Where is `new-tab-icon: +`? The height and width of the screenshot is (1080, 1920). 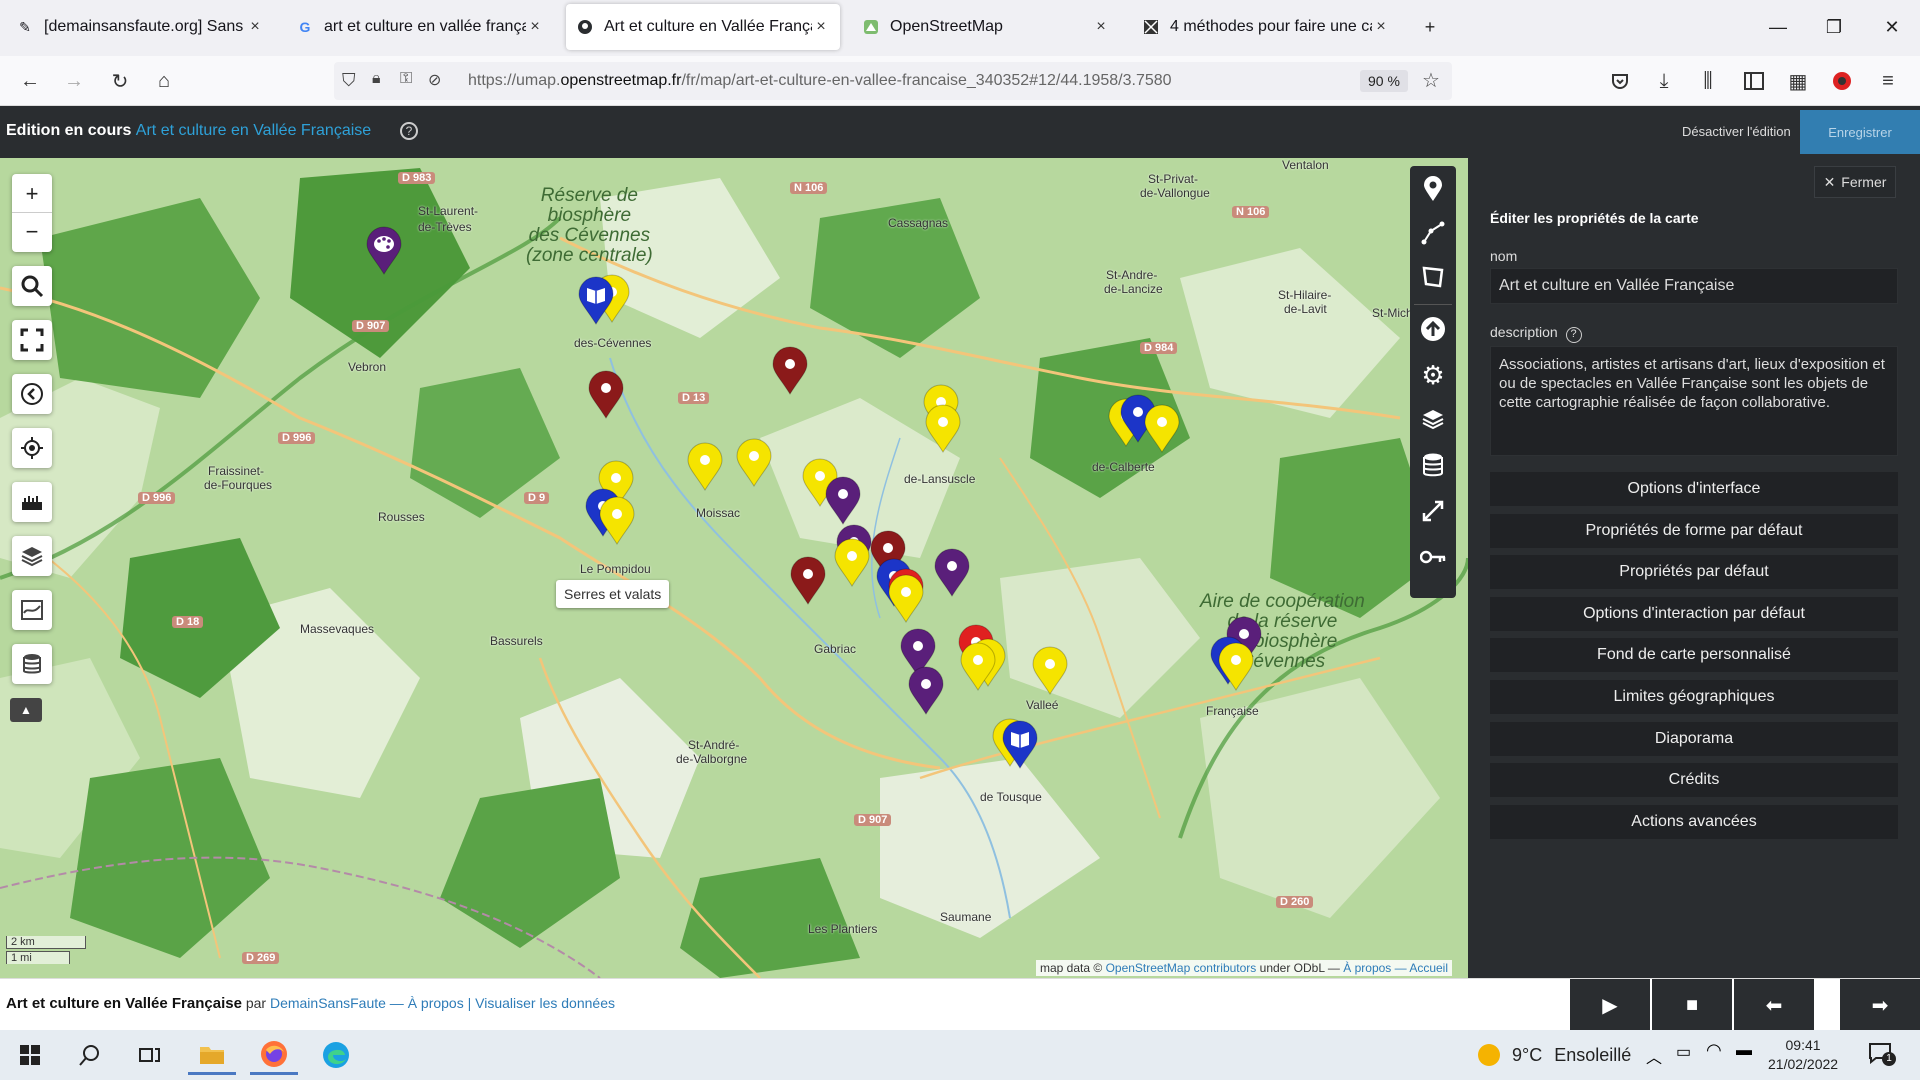
new-tab-icon: + is located at coordinates (1430, 27).